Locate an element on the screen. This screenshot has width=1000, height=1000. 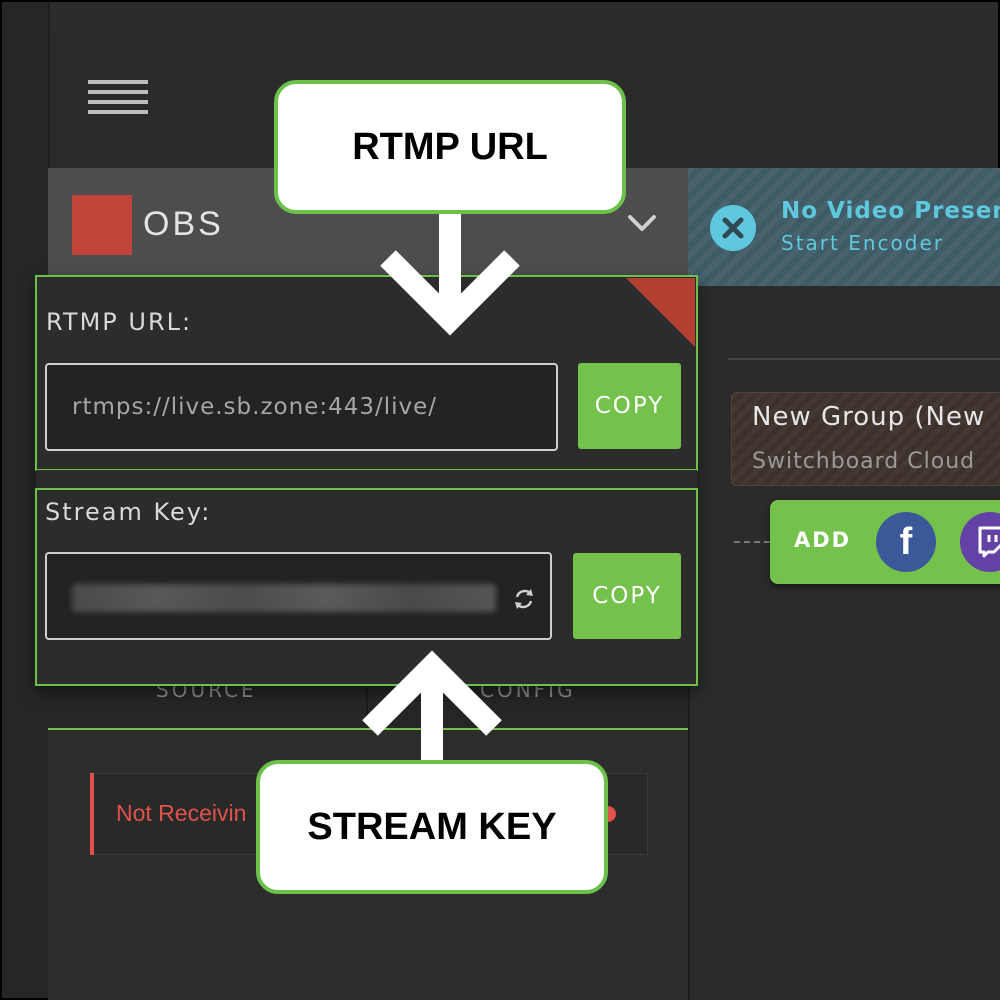
stream-key-callout: STREAM KEY is located at coordinates (432, 827).